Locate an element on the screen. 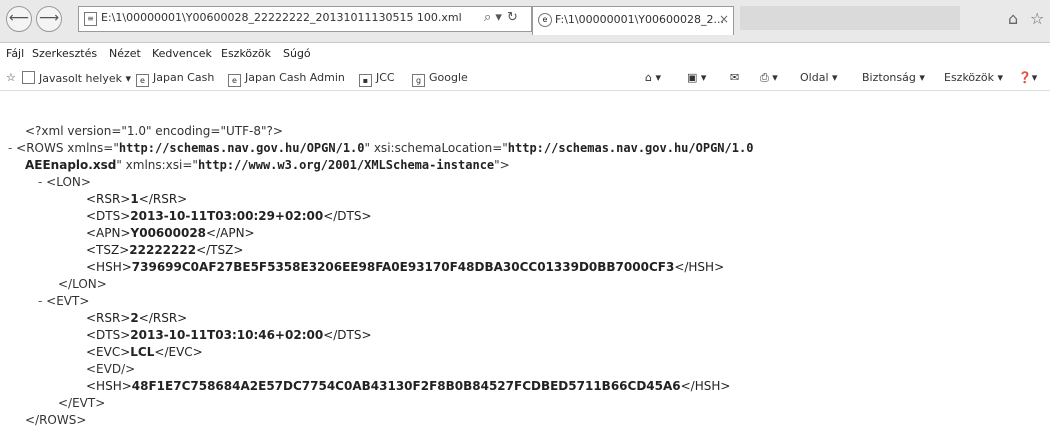 The image size is (1050, 427). back-button: ⟵ is located at coordinates (19, 19).